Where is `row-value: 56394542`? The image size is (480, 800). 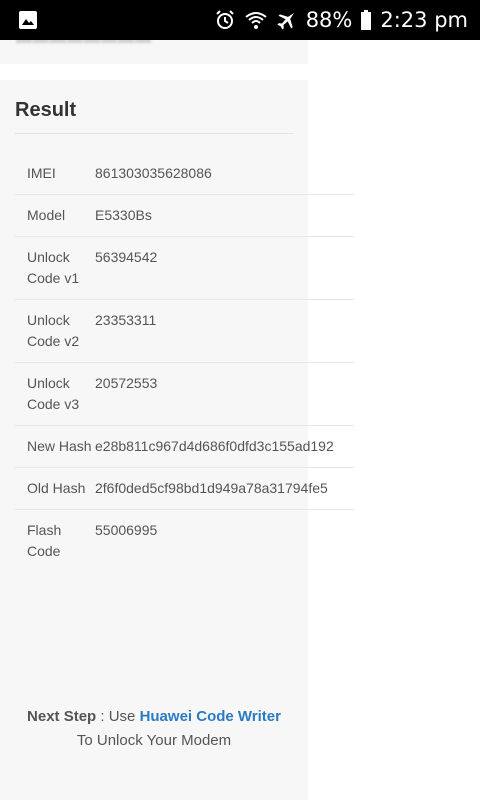
row-value: 56394542 is located at coordinates (126, 257).